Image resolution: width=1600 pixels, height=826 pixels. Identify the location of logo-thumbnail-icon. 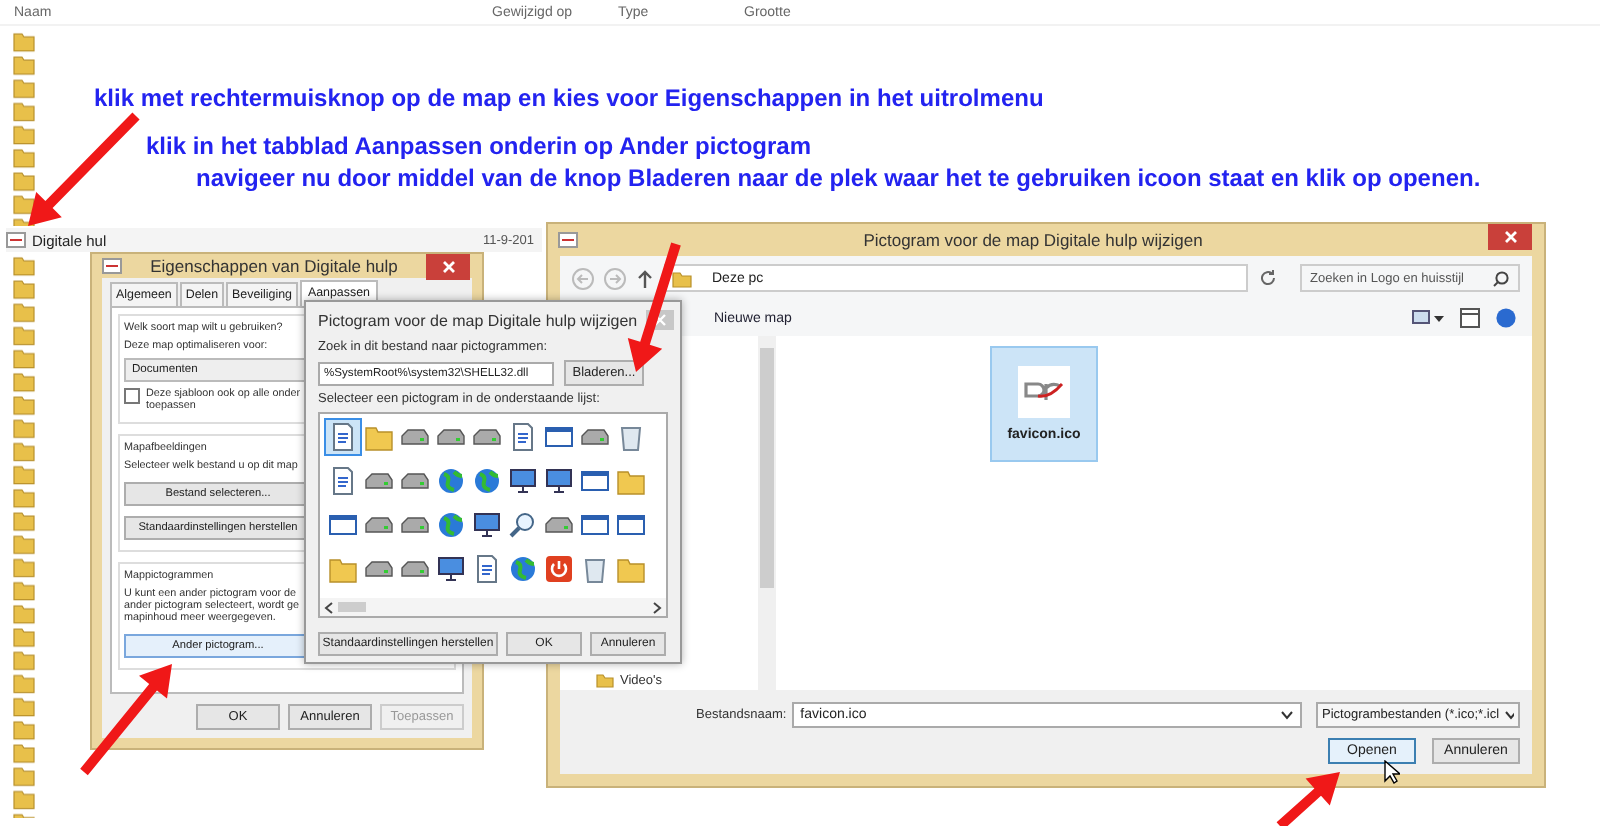
(1044, 392).